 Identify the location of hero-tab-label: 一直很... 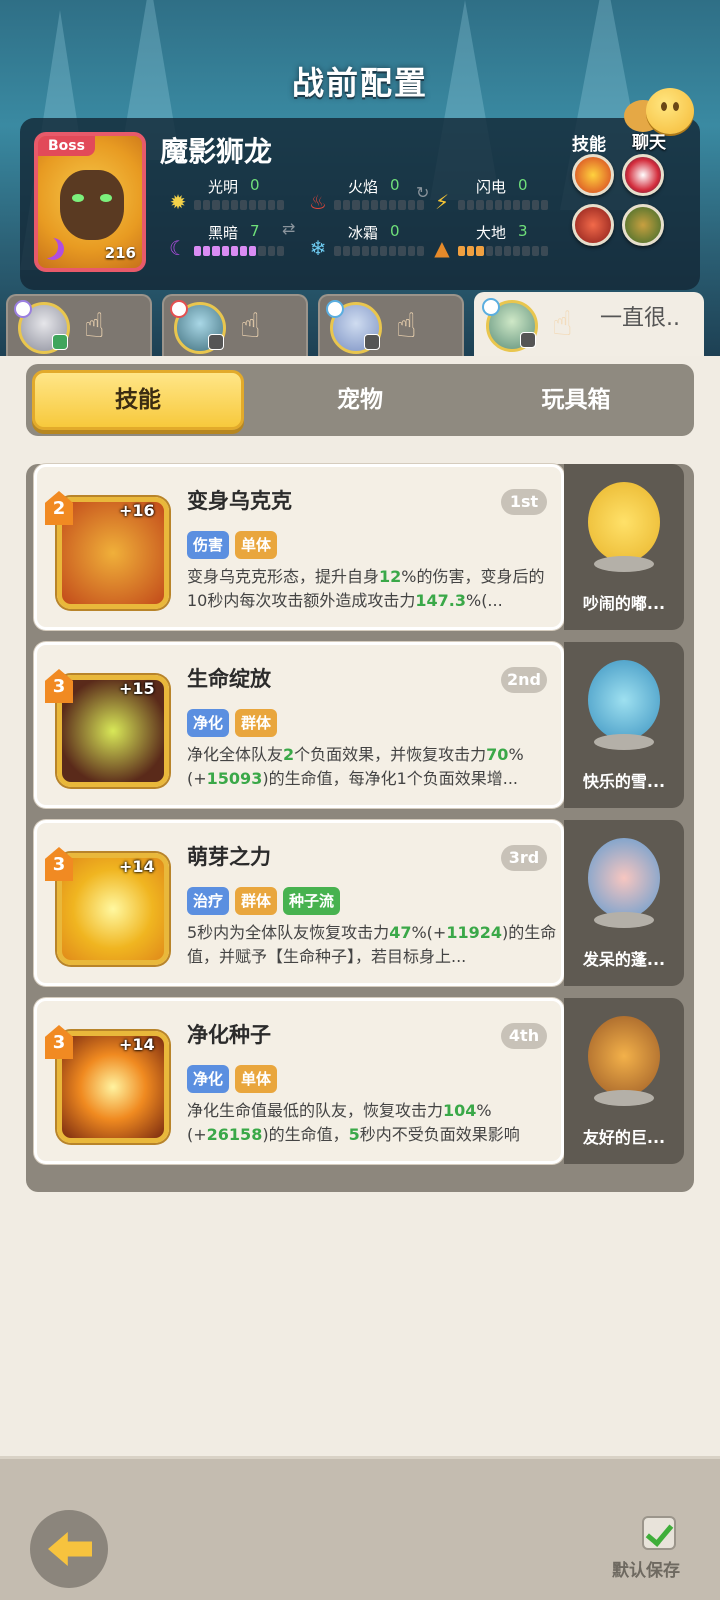
(640, 318).